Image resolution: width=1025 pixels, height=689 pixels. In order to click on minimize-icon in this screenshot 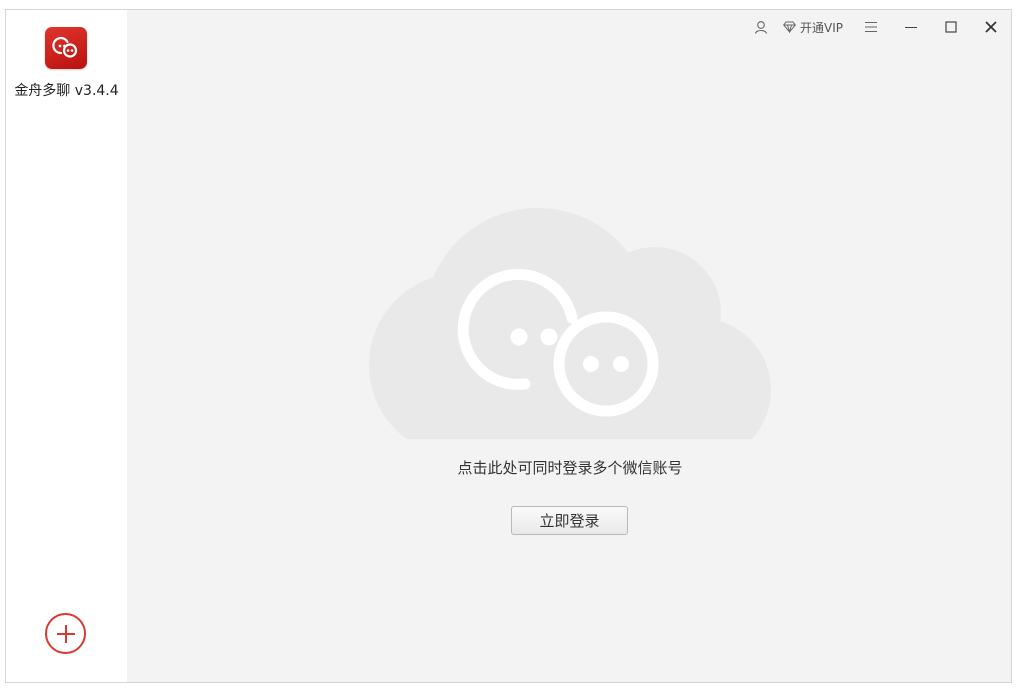, I will do `click(911, 27)`.